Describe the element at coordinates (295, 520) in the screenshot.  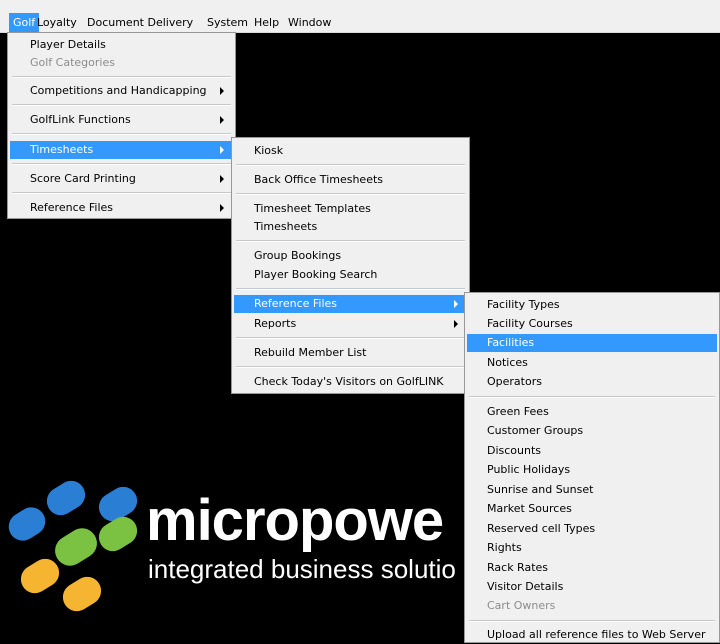
I see `brand-name: micropowe` at that location.